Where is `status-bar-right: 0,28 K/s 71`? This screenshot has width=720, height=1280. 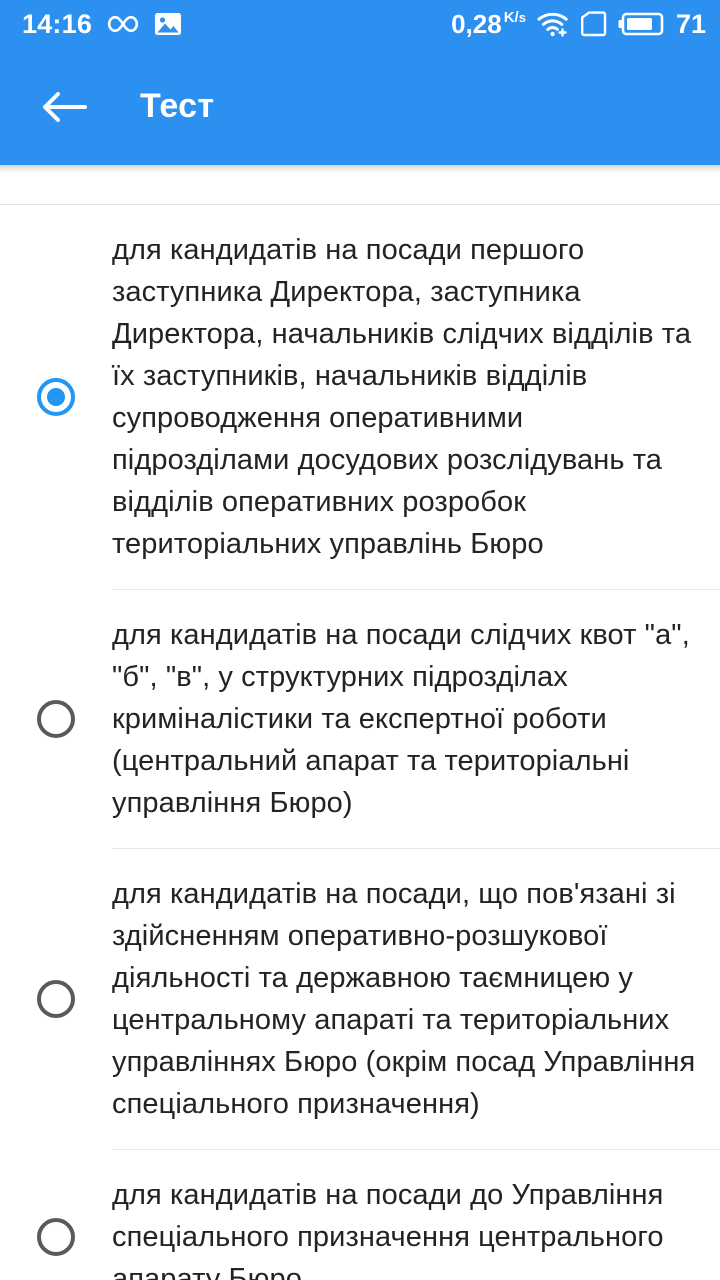
status-bar-right: 0,28 K/s 71 is located at coordinates (578, 23).